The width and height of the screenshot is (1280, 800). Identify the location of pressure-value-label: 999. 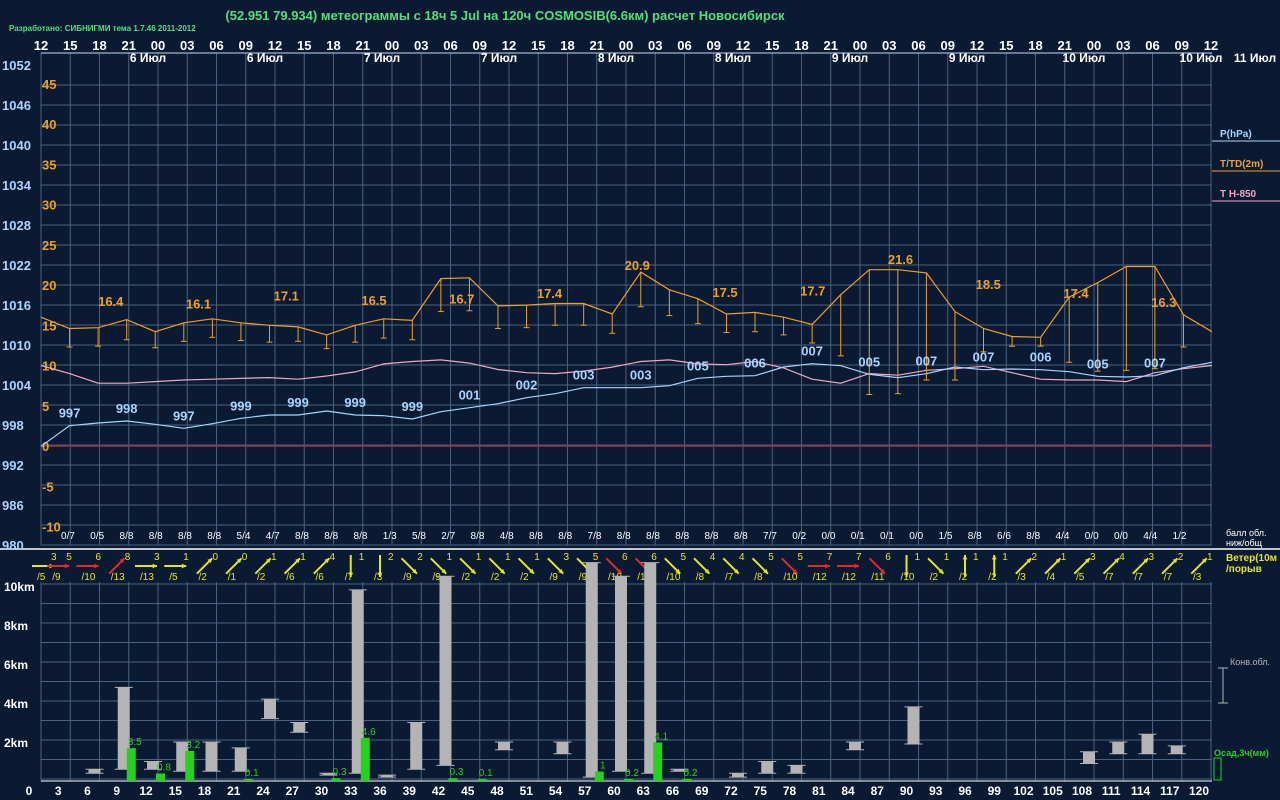
(241, 405).